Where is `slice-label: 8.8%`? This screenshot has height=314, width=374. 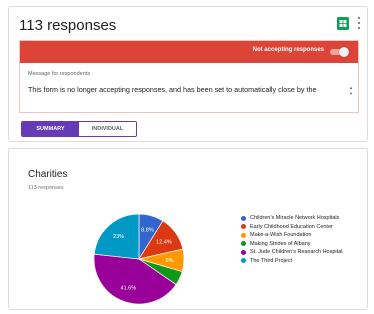 slice-label: 8.8% is located at coordinates (147, 231).